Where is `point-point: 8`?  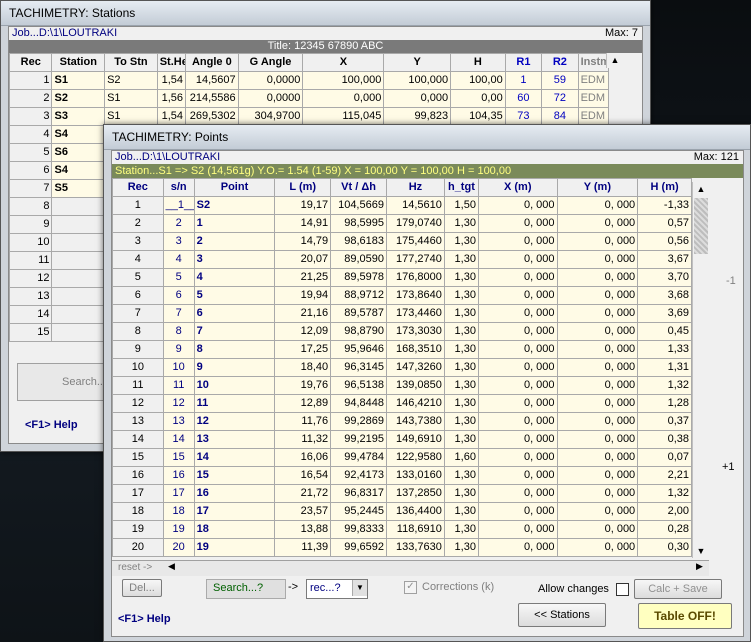 point-point: 8 is located at coordinates (234, 349).